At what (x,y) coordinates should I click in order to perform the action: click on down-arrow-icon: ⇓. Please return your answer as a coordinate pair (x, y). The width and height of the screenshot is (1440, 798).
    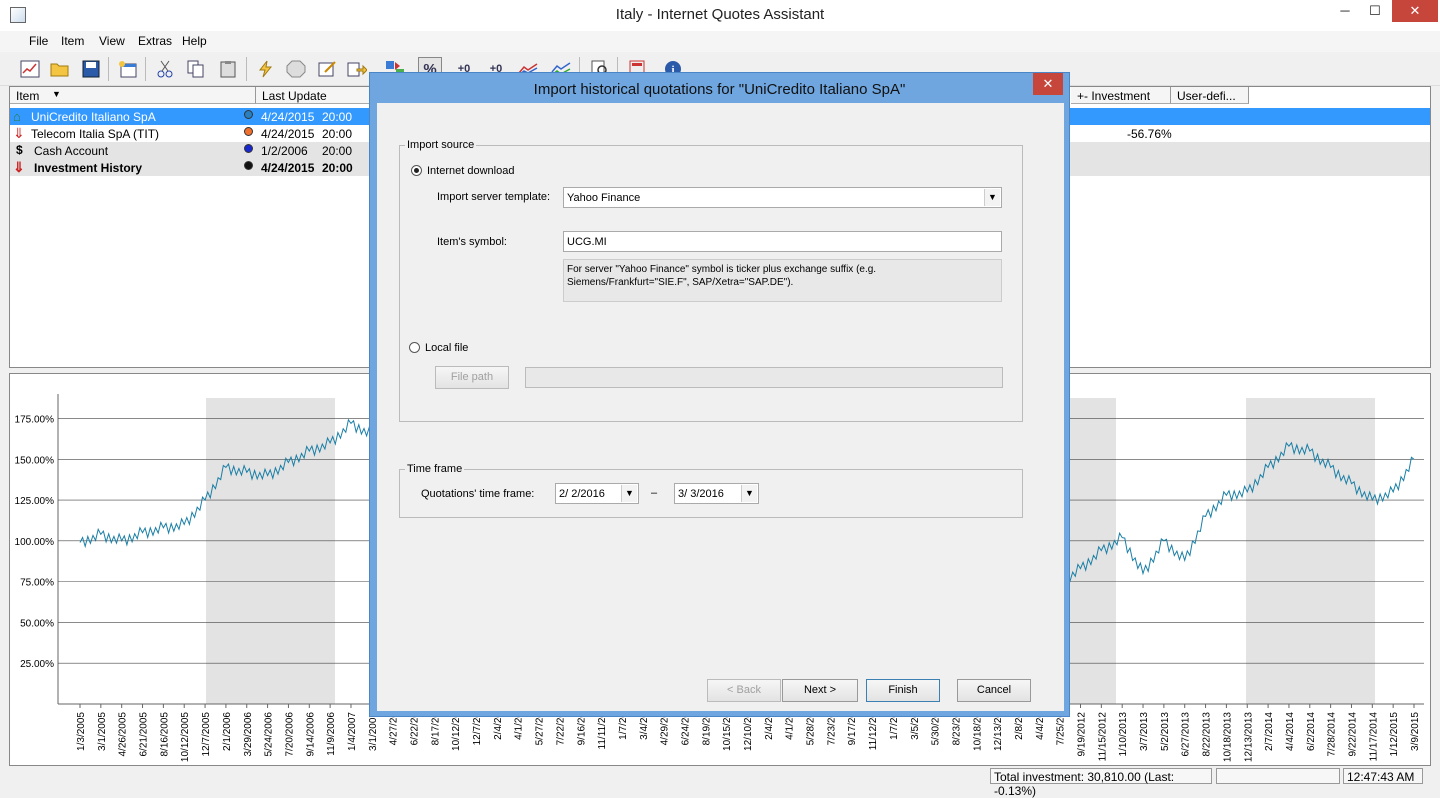
    Looking at the image, I should click on (19, 133).